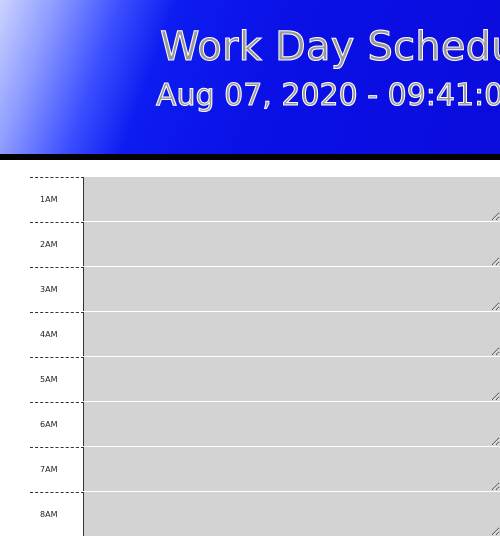  I want to click on page-title: Work Day Schedule, so click(330, 47).